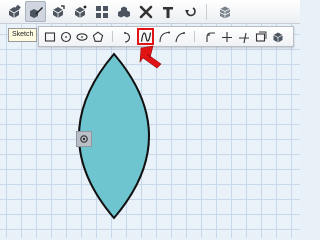  I want to click on rectangle-icon, so click(49, 36).